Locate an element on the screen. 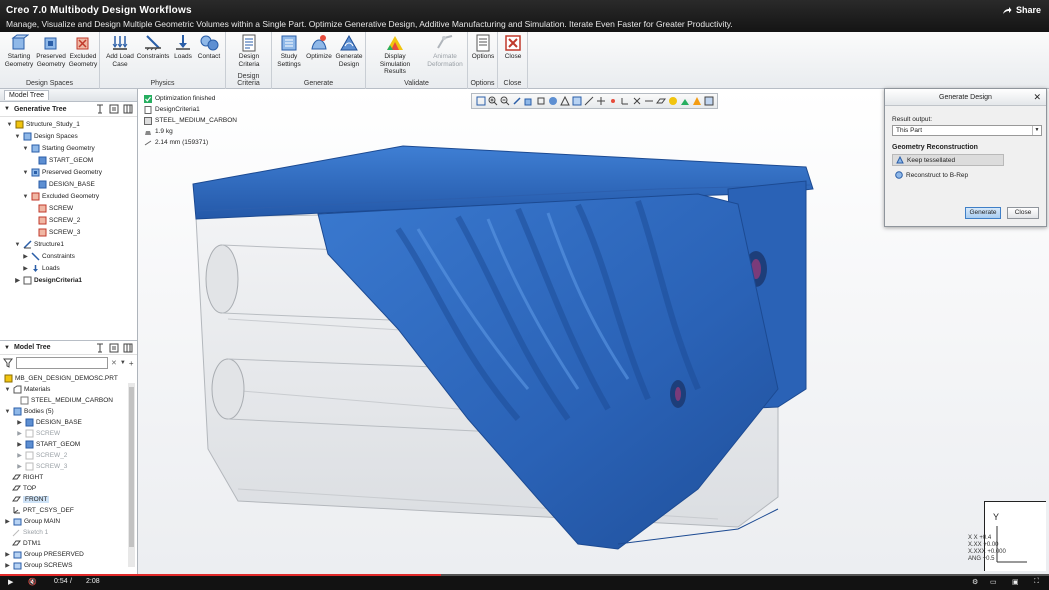  tree-node: RIGHT is located at coordinates (27, 477).